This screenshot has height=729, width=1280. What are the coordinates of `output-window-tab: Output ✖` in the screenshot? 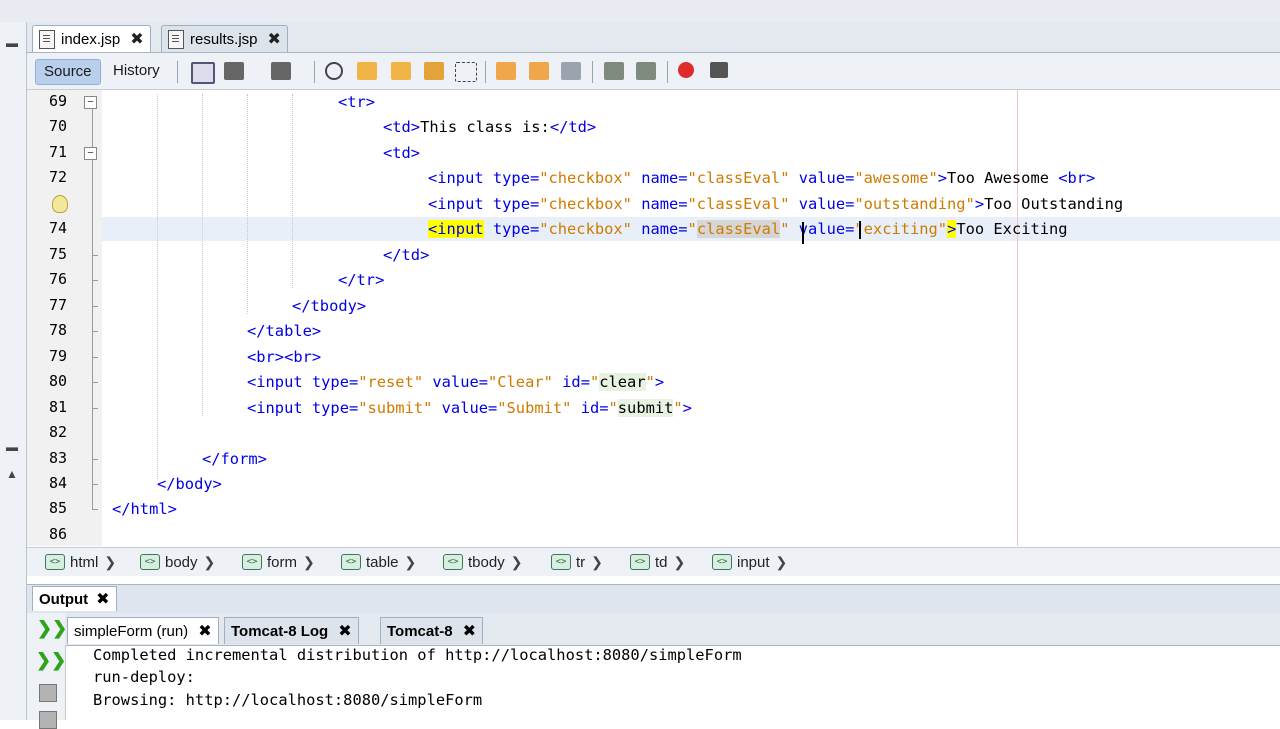 It's located at (74, 598).